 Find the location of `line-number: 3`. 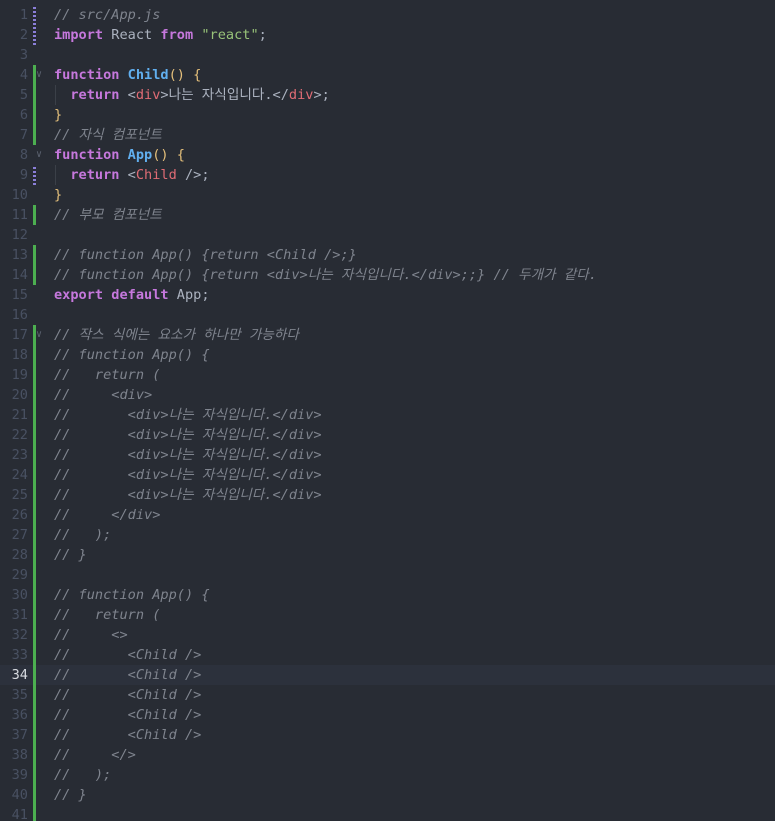

line-number: 3 is located at coordinates (14, 55).